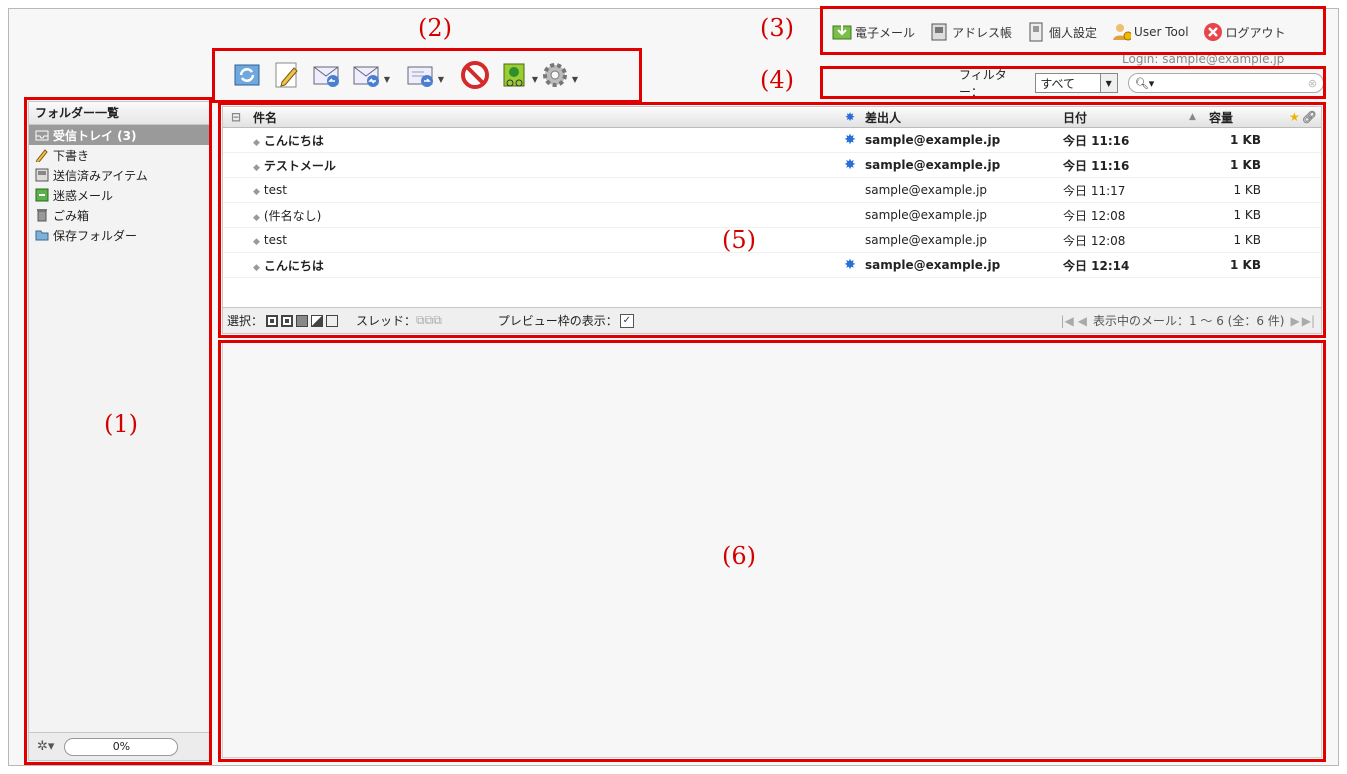 This screenshot has width=1347, height=774. What do you see at coordinates (100, 175) in the screenshot?
I see `folder-label: 送信済みアイテム` at bounding box center [100, 175].